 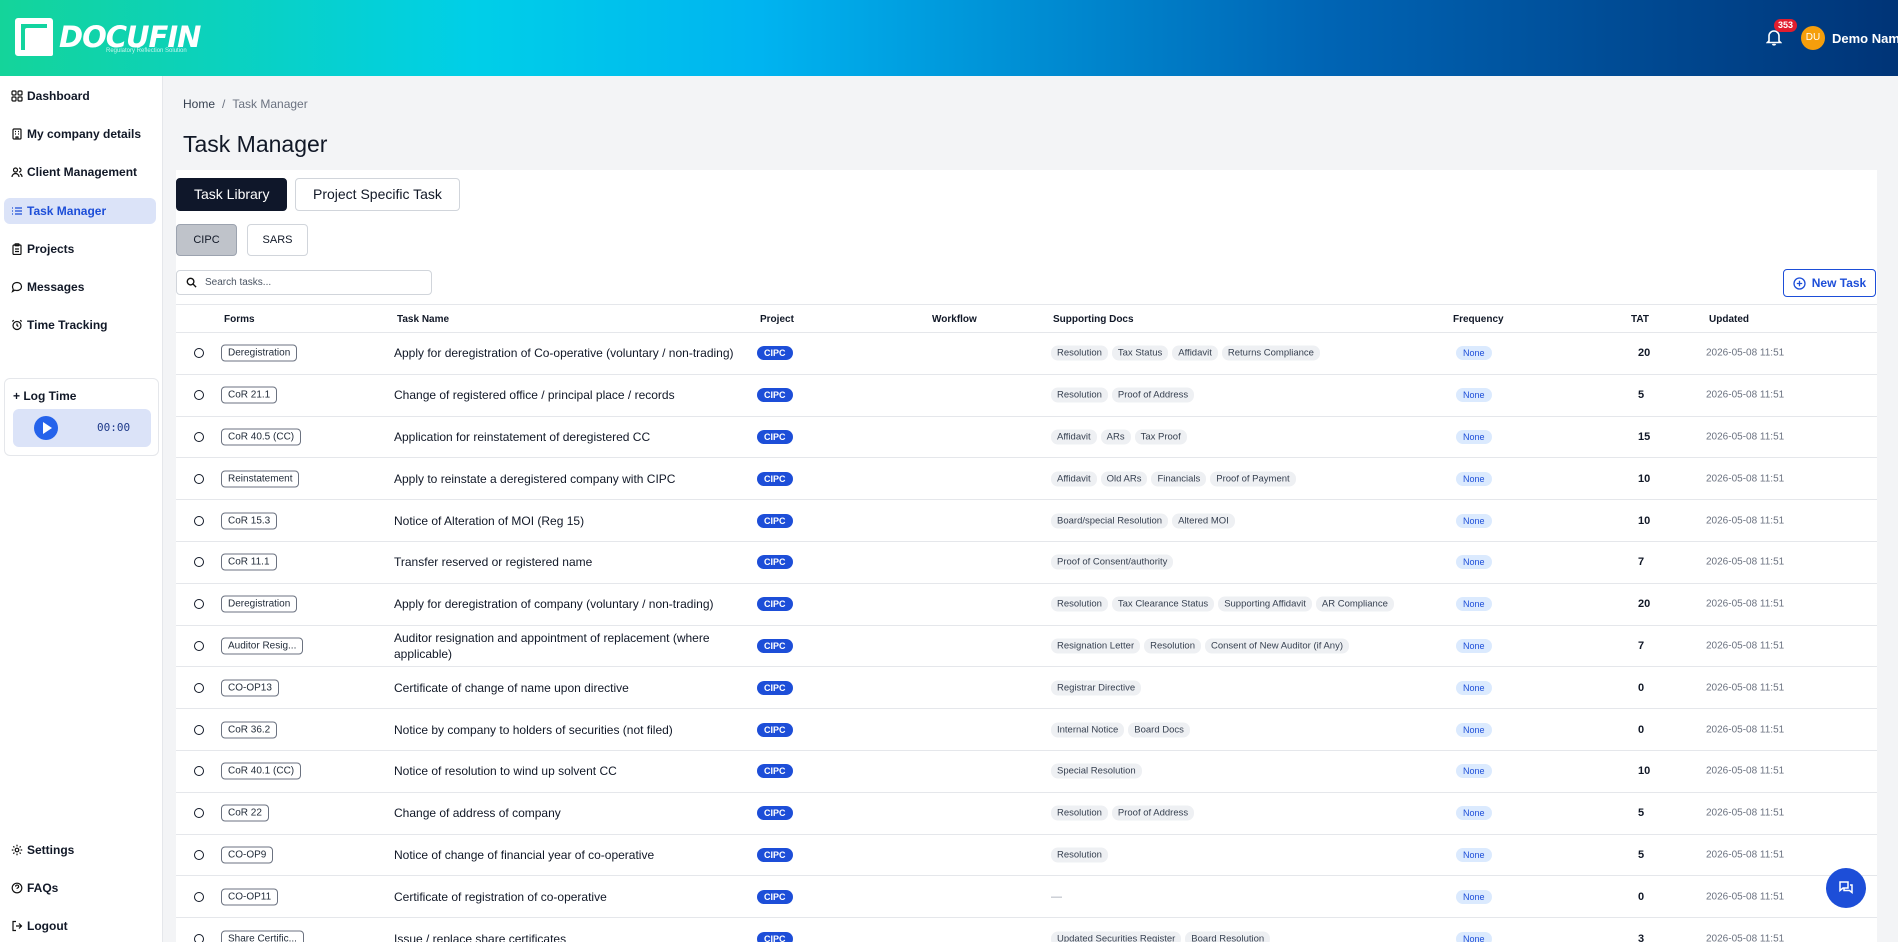 What do you see at coordinates (199, 104) in the screenshot?
I see `breadcrumb-home: Home` at bounding box center [199, 104].